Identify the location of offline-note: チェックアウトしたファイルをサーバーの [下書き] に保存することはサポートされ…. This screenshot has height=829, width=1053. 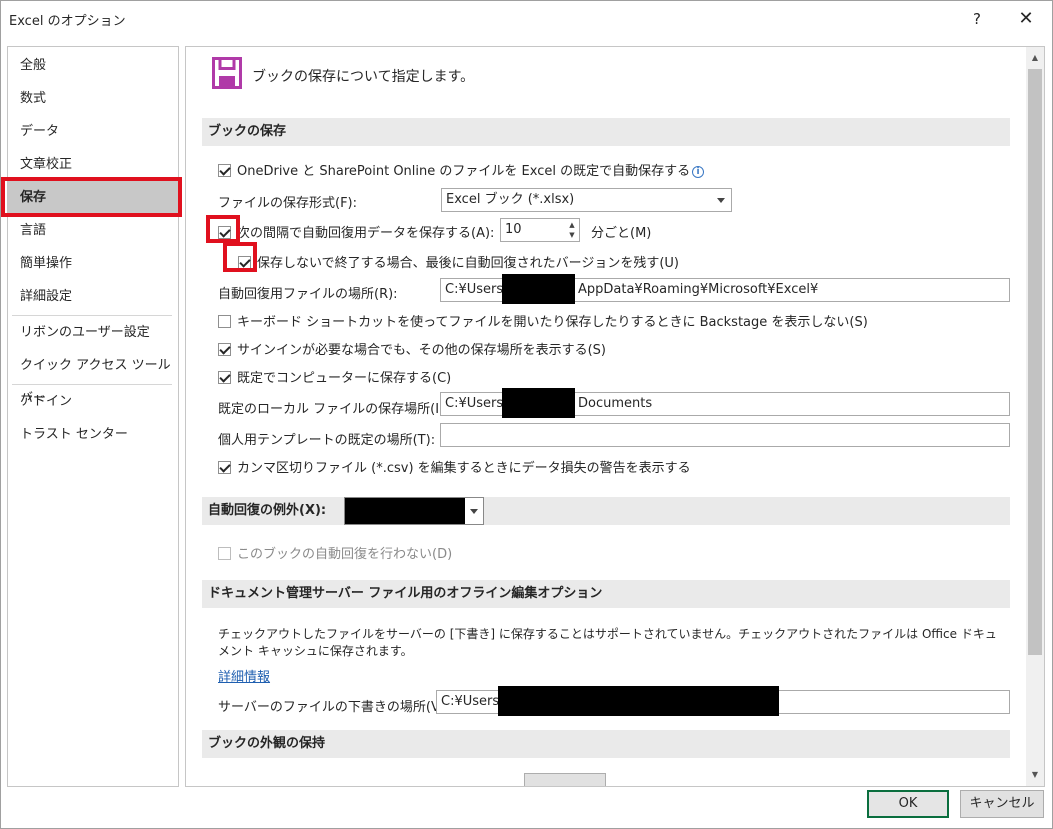
(607, 642).